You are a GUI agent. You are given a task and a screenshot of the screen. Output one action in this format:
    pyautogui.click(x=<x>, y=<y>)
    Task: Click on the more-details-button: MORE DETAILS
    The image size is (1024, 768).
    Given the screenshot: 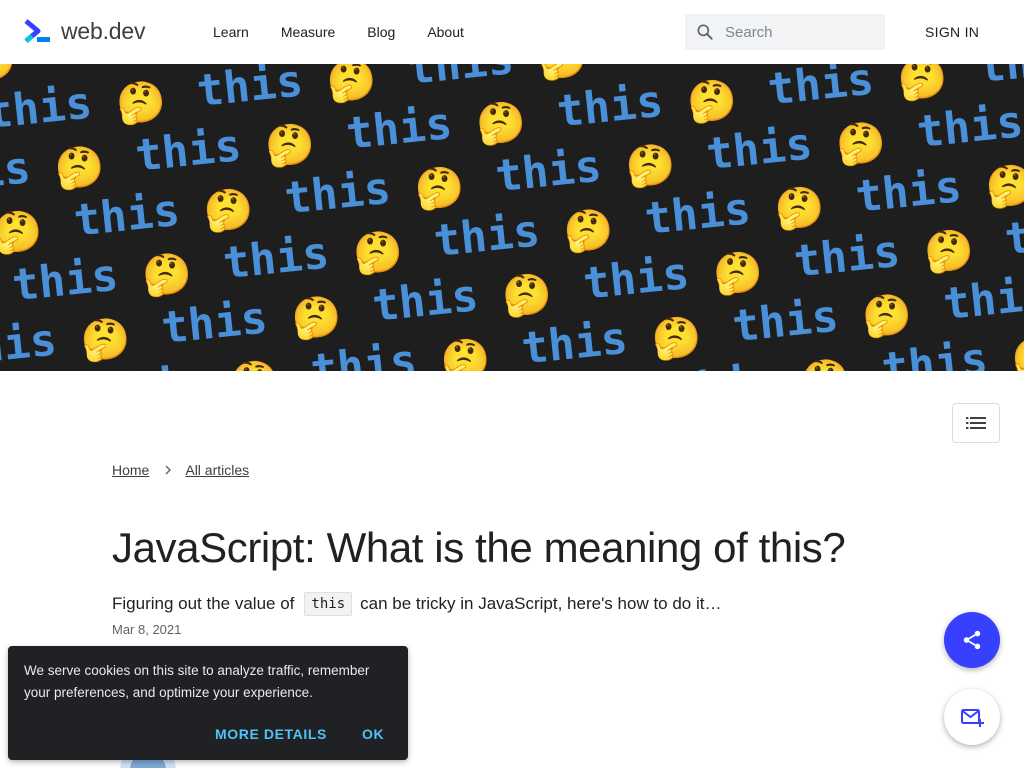 What is the action you would take?
    pyautogui.click(x=271, y=734)
    